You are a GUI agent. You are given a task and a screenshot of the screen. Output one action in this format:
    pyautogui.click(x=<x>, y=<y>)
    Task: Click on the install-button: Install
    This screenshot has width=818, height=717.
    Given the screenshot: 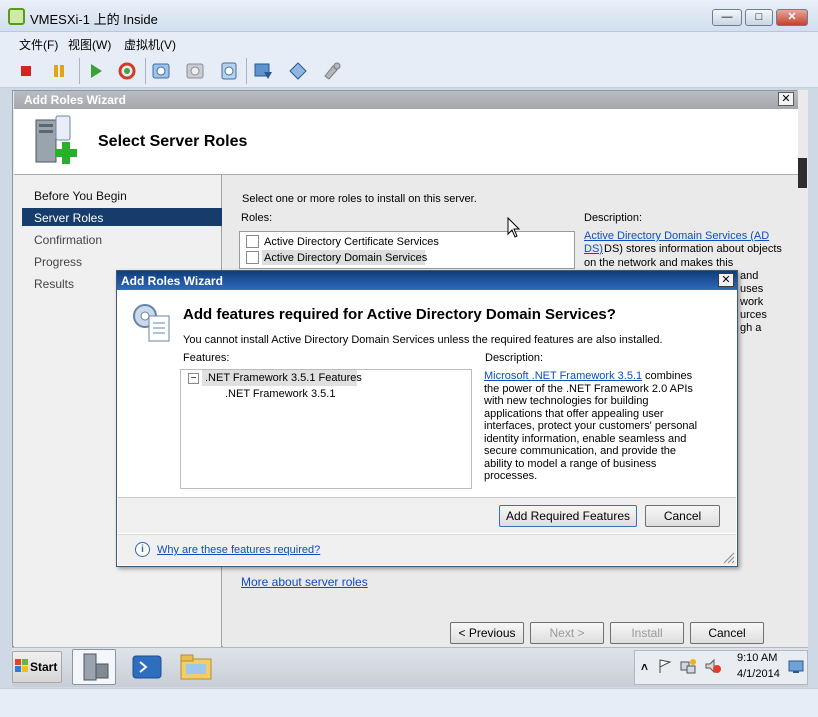 What is the action you would take?
    pyautogui.click(x=647, y=633)
    